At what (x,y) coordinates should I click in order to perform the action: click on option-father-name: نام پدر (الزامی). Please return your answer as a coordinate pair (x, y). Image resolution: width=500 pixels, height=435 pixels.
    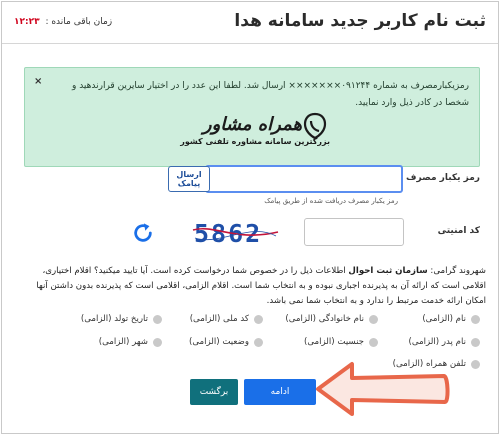
    Looking at the image, I should click on (444, 342).